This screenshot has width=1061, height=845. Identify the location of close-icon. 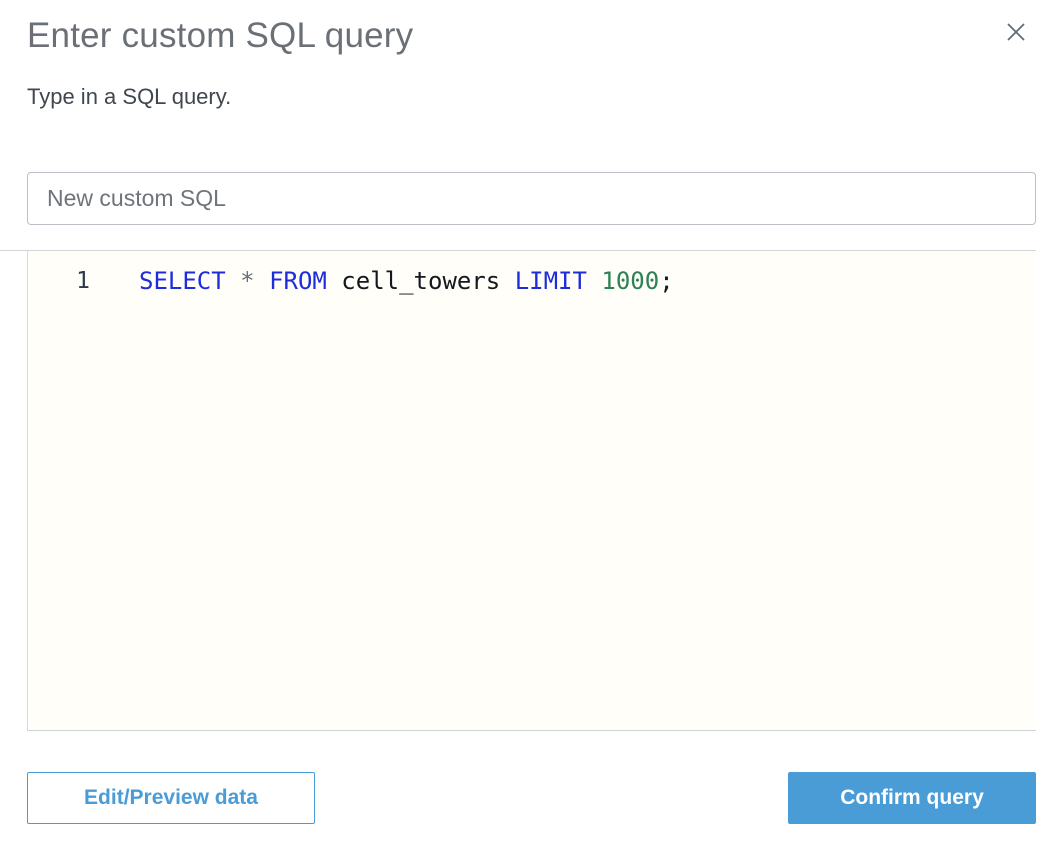
(1016, 33).